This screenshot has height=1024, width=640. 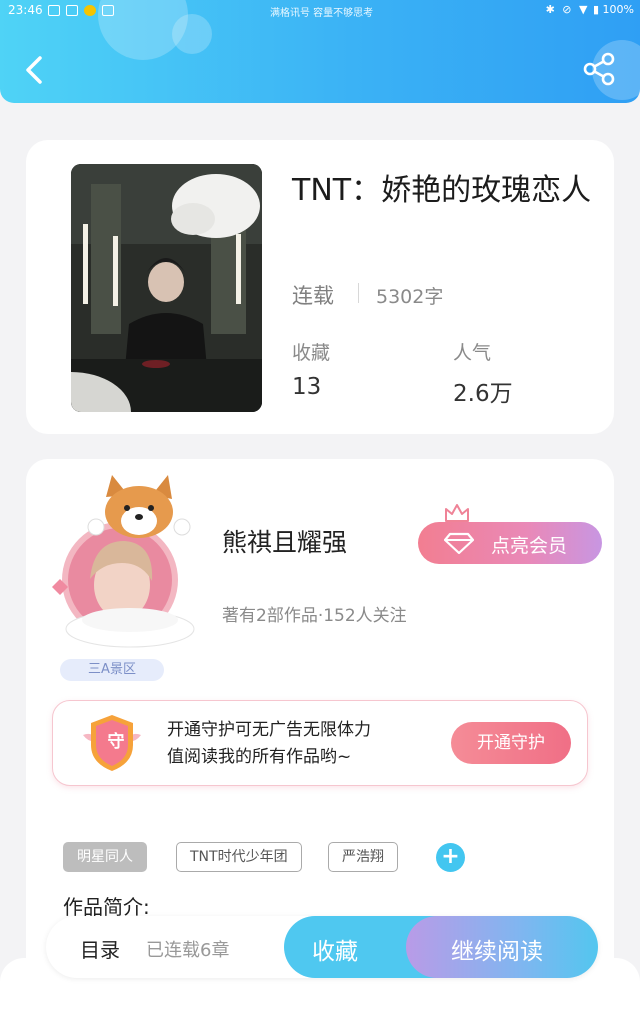 What do you see at coordinates (410, 297) in the screenshot?
I see `word-count: 5302字` at bounding box center [410, 297].